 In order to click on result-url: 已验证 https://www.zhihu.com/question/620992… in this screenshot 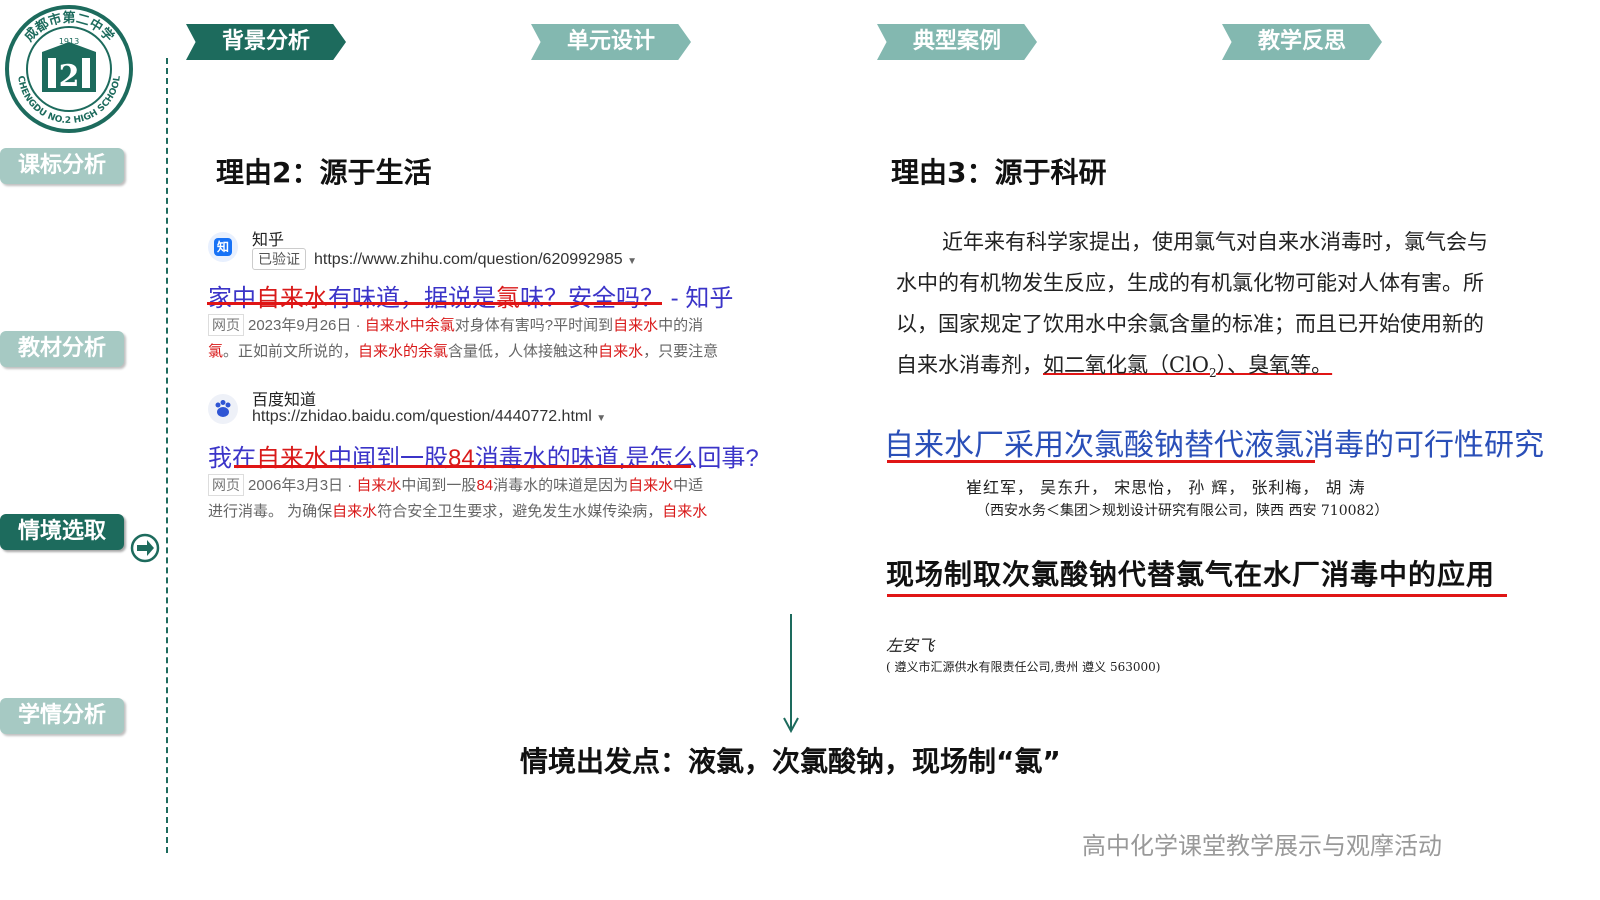, I will do `click(444, 259)`.